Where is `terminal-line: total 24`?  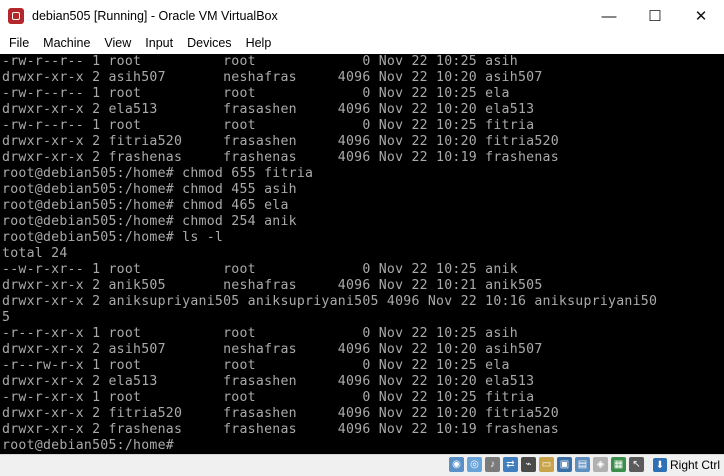
terminal-line: total 24 is located at coordinates (35, 253).